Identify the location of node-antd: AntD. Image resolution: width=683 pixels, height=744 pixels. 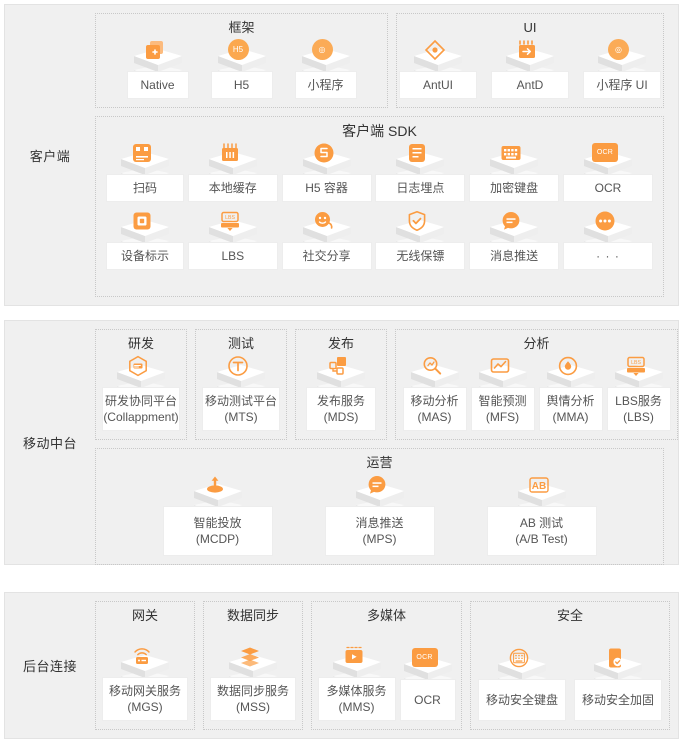
(530, 69).